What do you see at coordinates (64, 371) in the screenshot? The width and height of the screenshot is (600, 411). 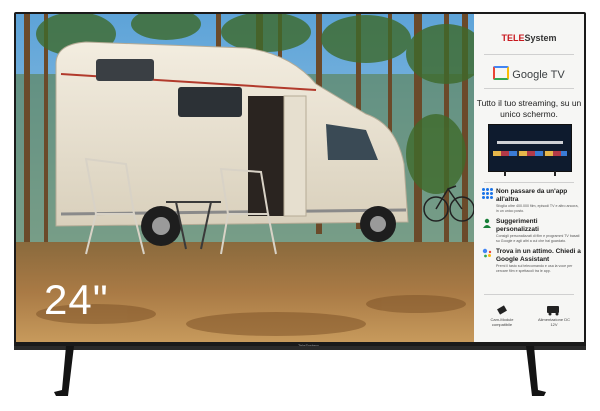 I see `stand-leg-left` at bounding box center [64, 371].